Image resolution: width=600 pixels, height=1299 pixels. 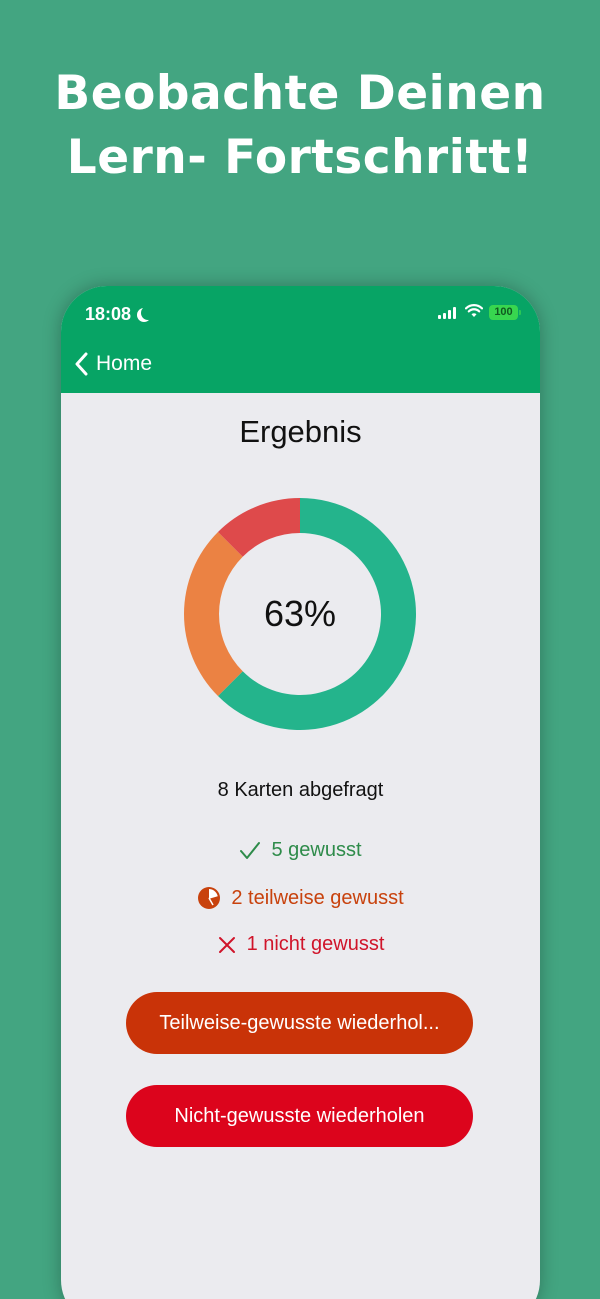 I want to click on headline-line-2: Lern- Fortschritt!, so click(x=300, y=157).